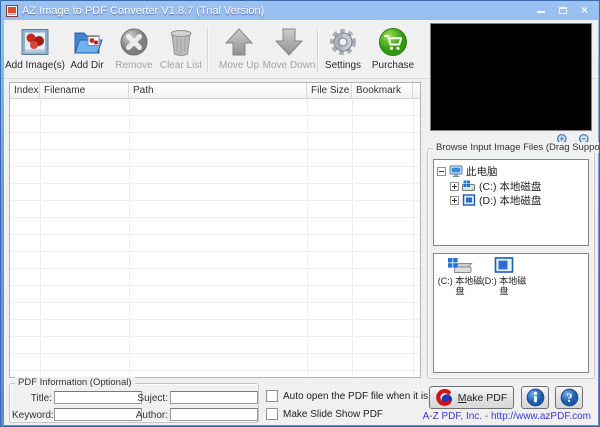 The image size is (600, 427). What do you see at coordinates (482, 397) in the screenshot?
I see `make-pdf-label: Make PDF` at bounding box center [482, 397].